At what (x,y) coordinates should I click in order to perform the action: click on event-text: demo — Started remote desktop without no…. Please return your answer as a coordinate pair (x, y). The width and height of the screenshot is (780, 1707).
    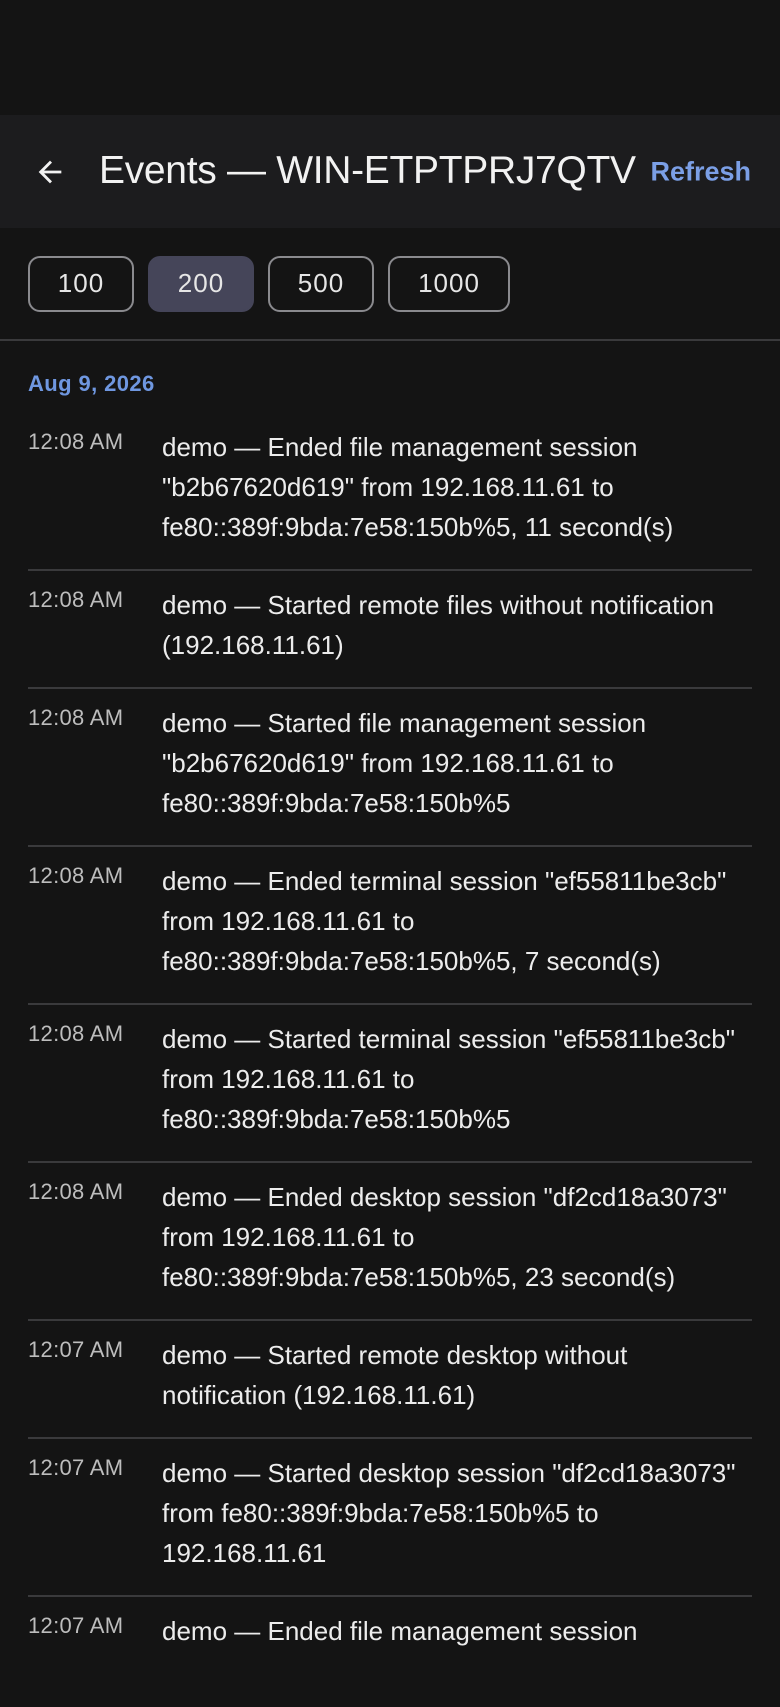
    Looking at the image, I should click on (395, 1375).